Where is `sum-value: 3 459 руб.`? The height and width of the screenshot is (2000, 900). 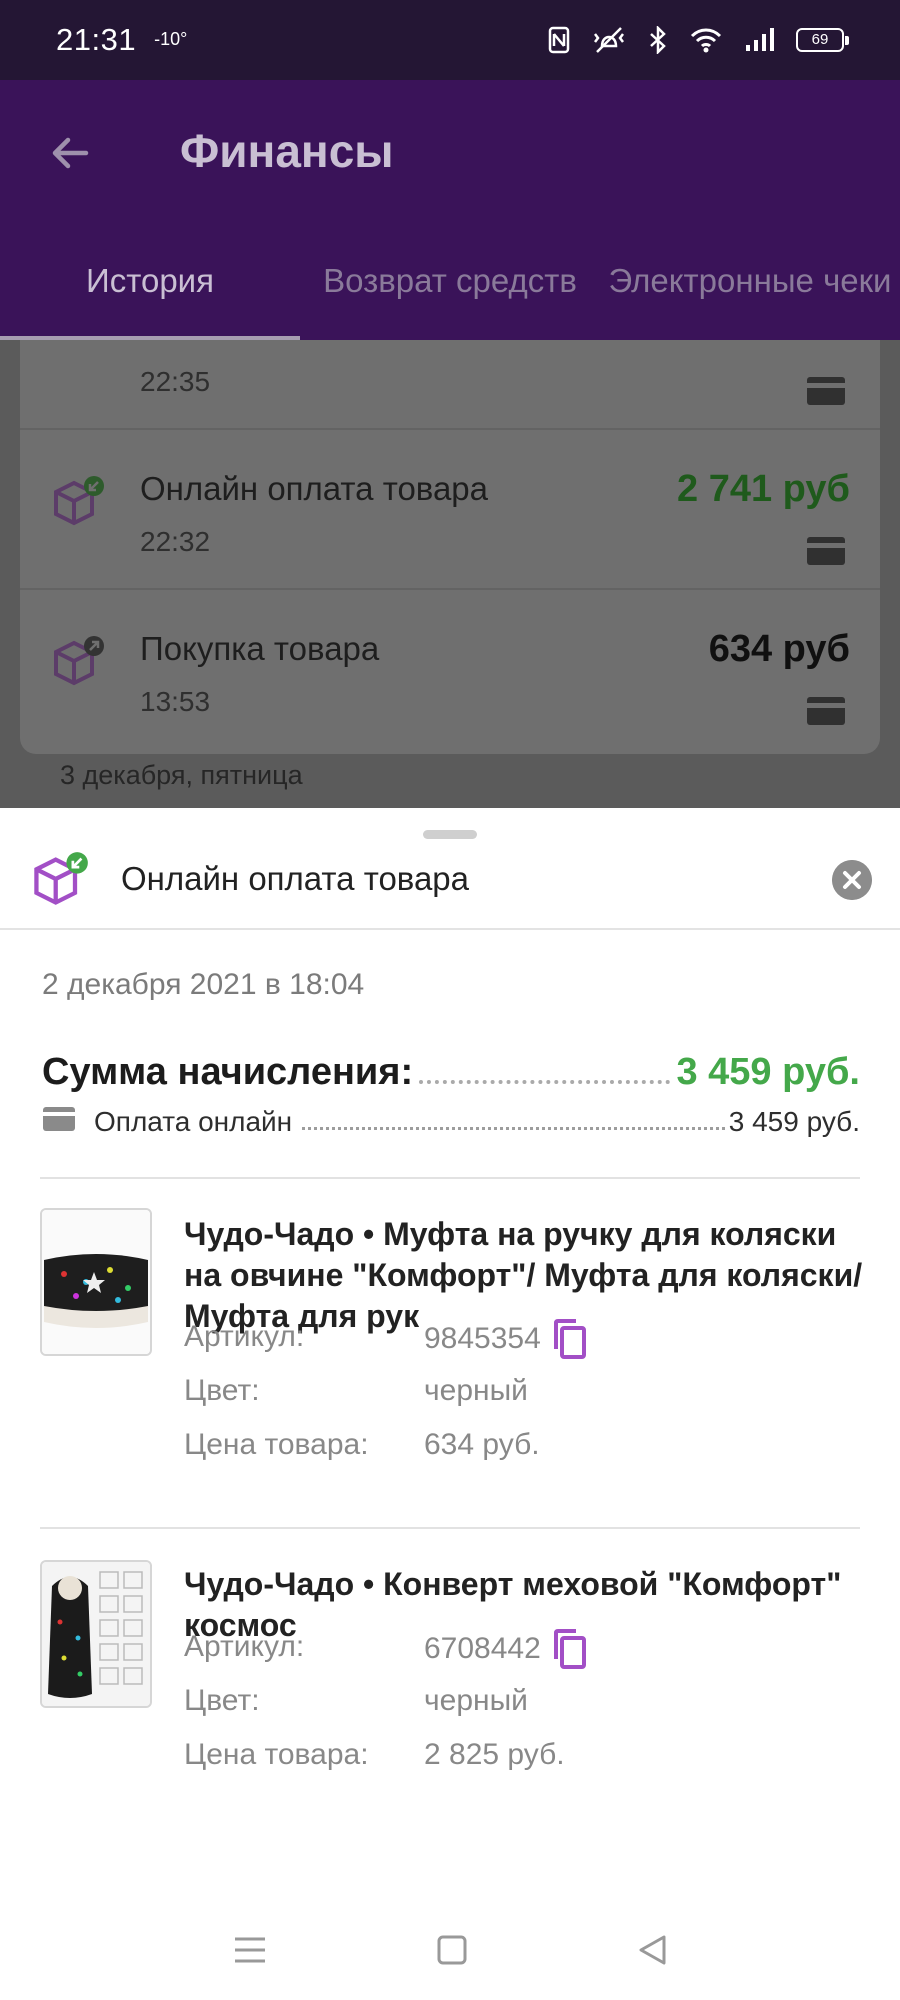 sum-value: 3 459 руб. is located at coordinates (768, 1072).